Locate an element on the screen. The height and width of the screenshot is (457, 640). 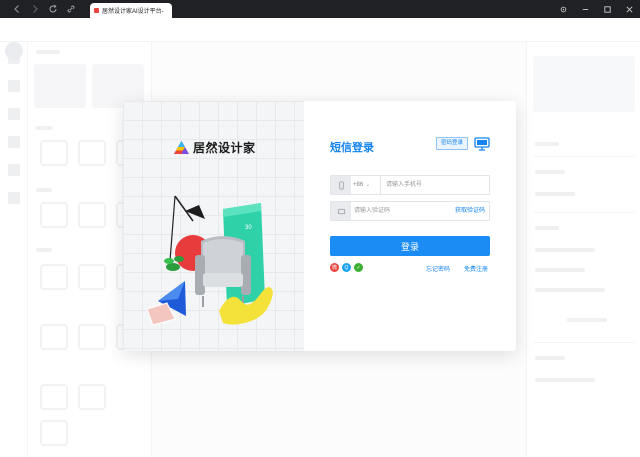
phone-field: +86 ⌄ is located at coordinates (410, 185).